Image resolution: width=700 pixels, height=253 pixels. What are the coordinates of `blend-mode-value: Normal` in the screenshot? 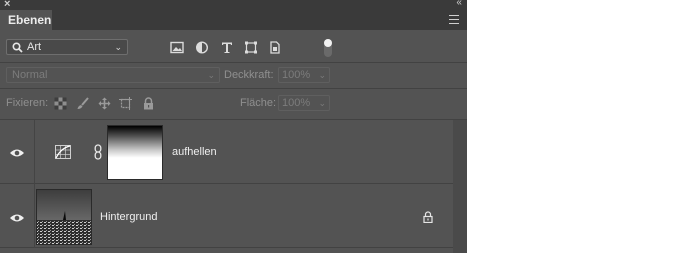 It's located at (30, 75).